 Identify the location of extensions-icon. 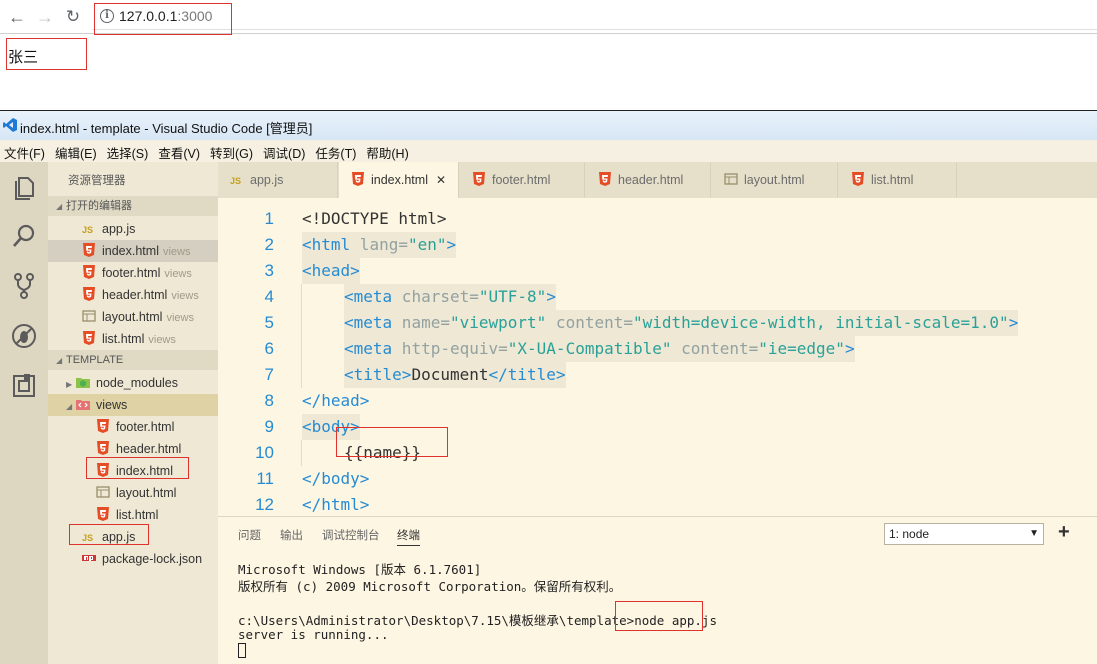
(24, 386).